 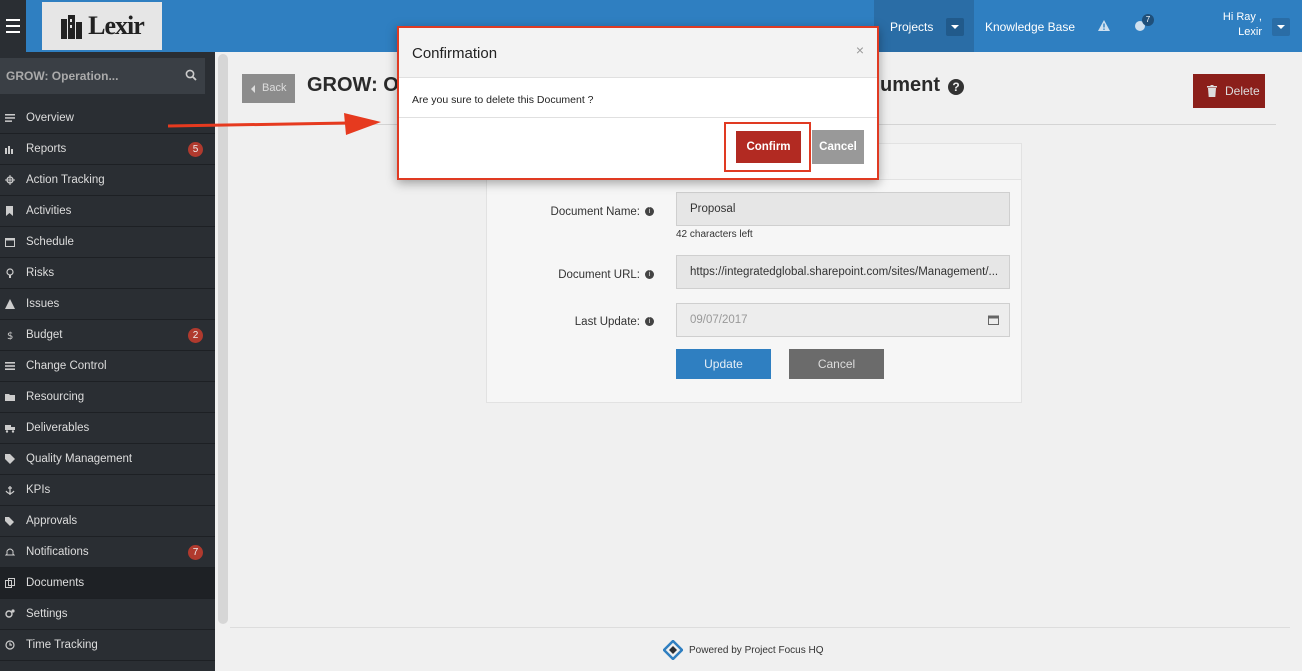 What do you see at coordinates (719, 320) in the screenshot?
I see `last-update-value: 09/07/2017` at bounding box center [719, 320].